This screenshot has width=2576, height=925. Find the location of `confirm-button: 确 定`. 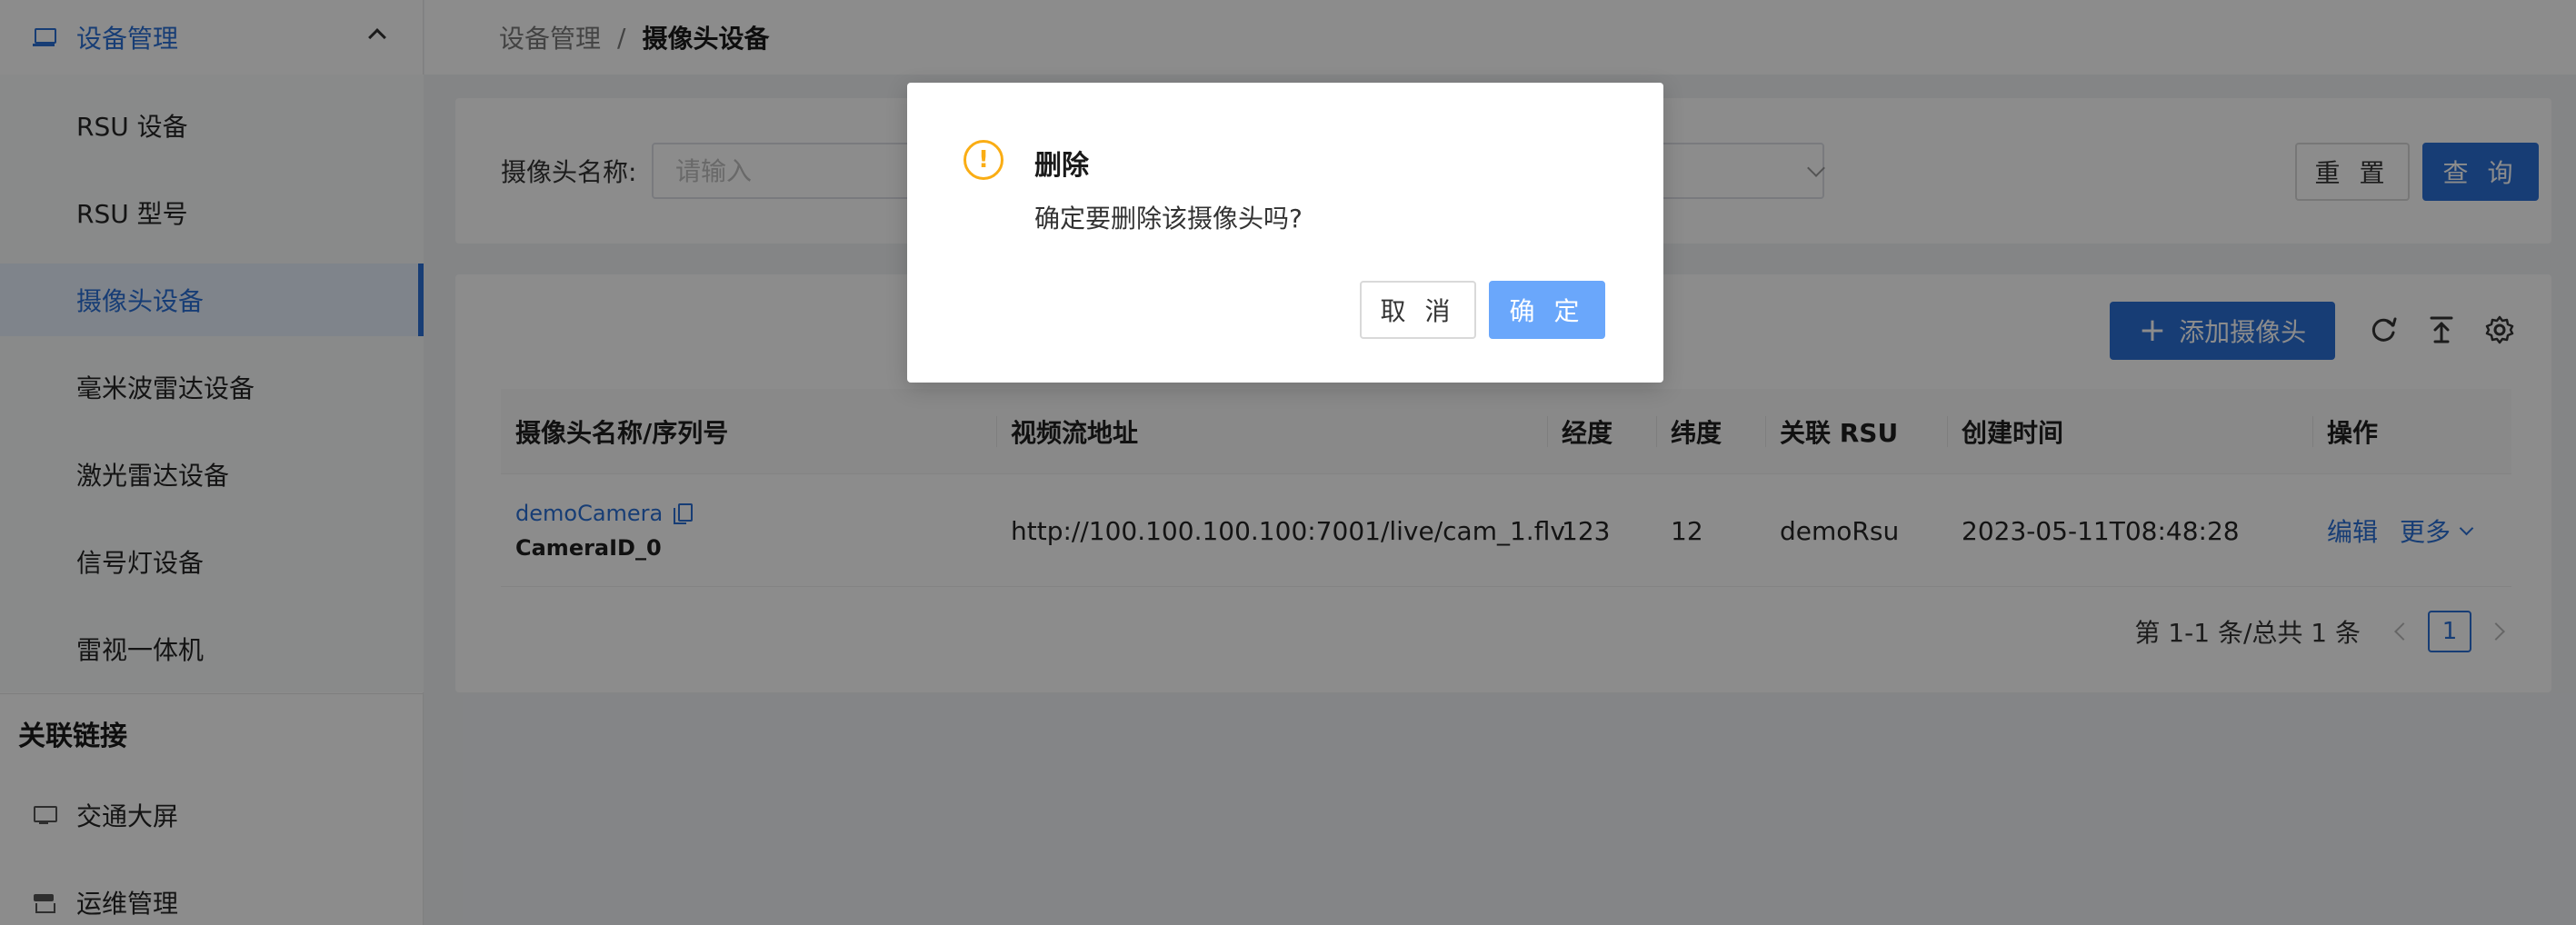

confirm-button: 确 定 is located at coordinates (1547, 310).